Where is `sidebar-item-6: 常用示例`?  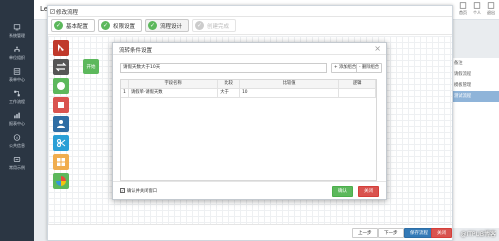
sidebar-item-6: 常用示例 is located at coordinates (17, 163).